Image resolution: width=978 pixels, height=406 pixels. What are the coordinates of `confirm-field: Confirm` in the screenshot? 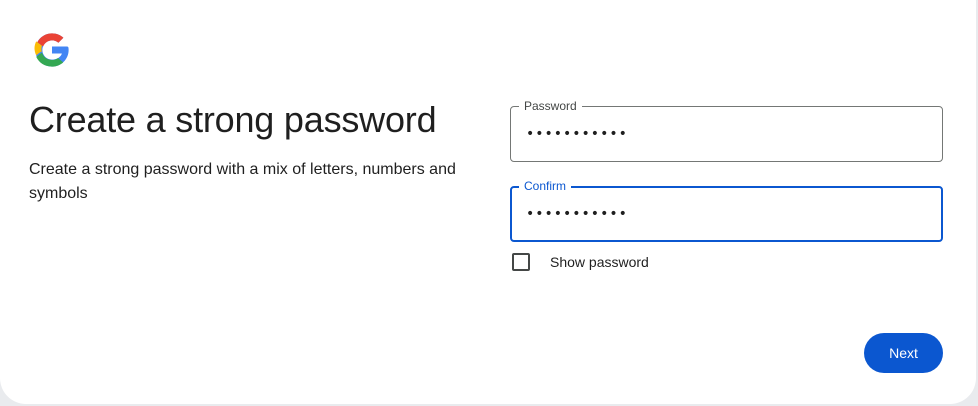 It's located at (726, 210).